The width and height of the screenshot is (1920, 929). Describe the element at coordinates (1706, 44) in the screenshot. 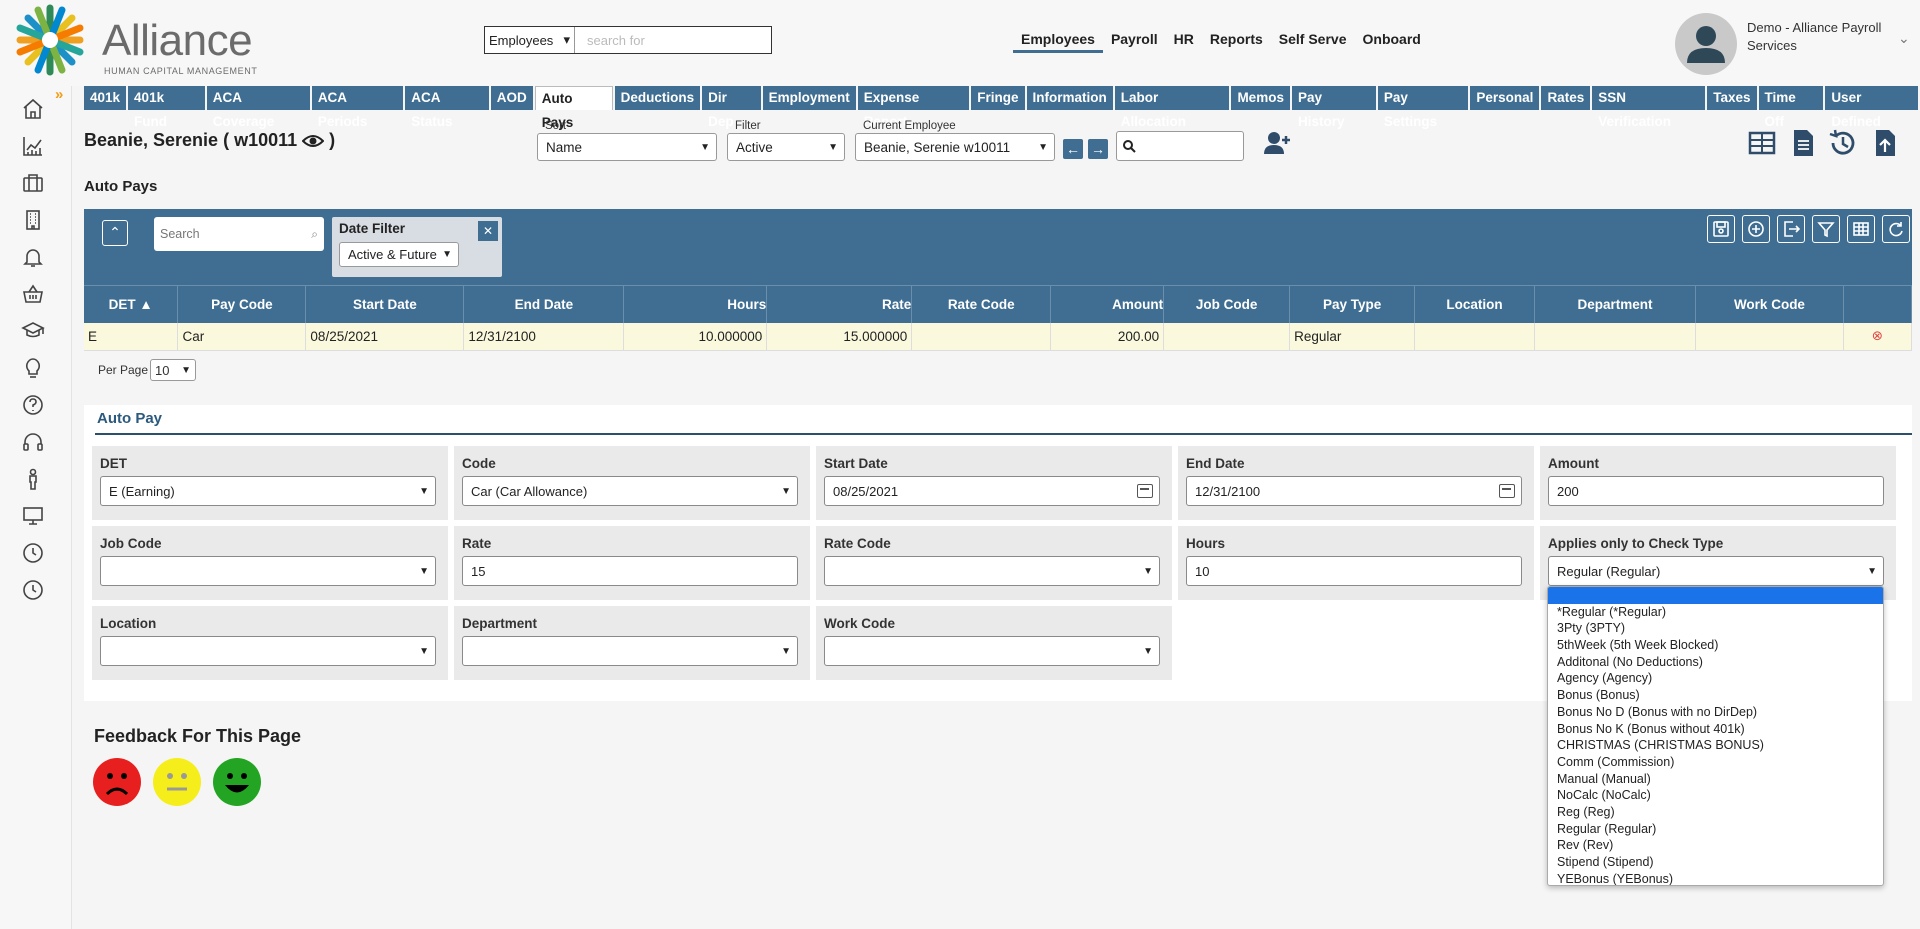

I see `avatar` at that location.